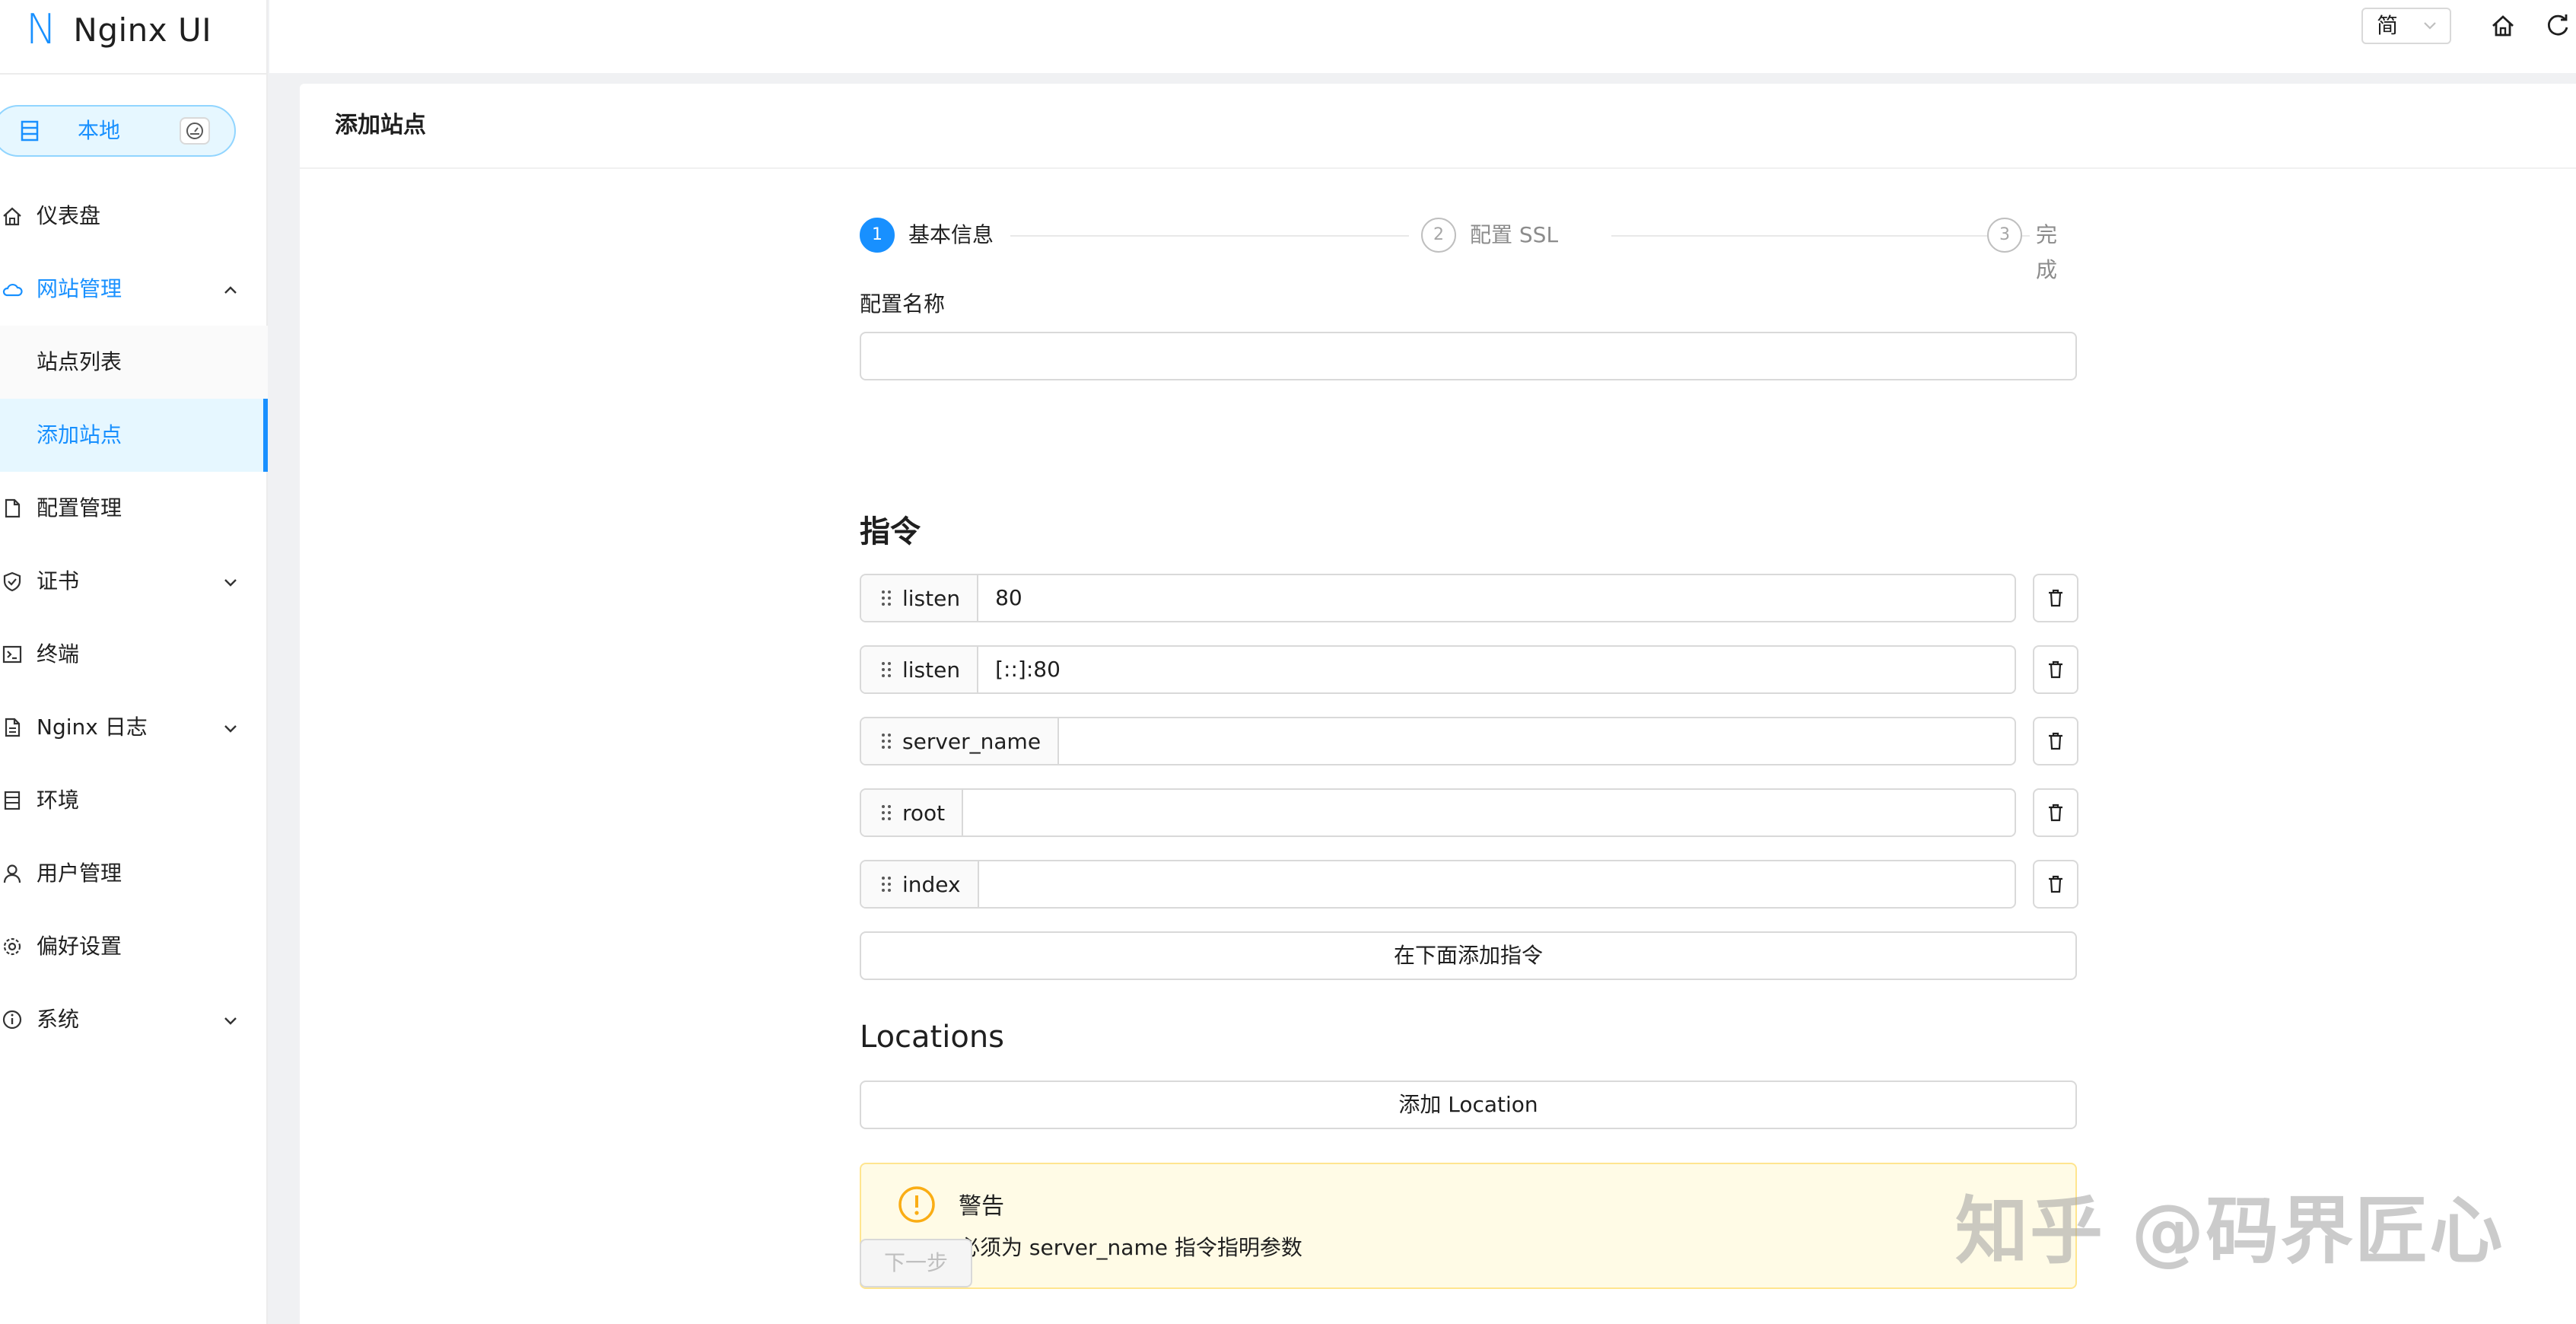 This screenshot has width=2576, height=1324. I want to click on node-switch-label: 本地, so click(99, 130).